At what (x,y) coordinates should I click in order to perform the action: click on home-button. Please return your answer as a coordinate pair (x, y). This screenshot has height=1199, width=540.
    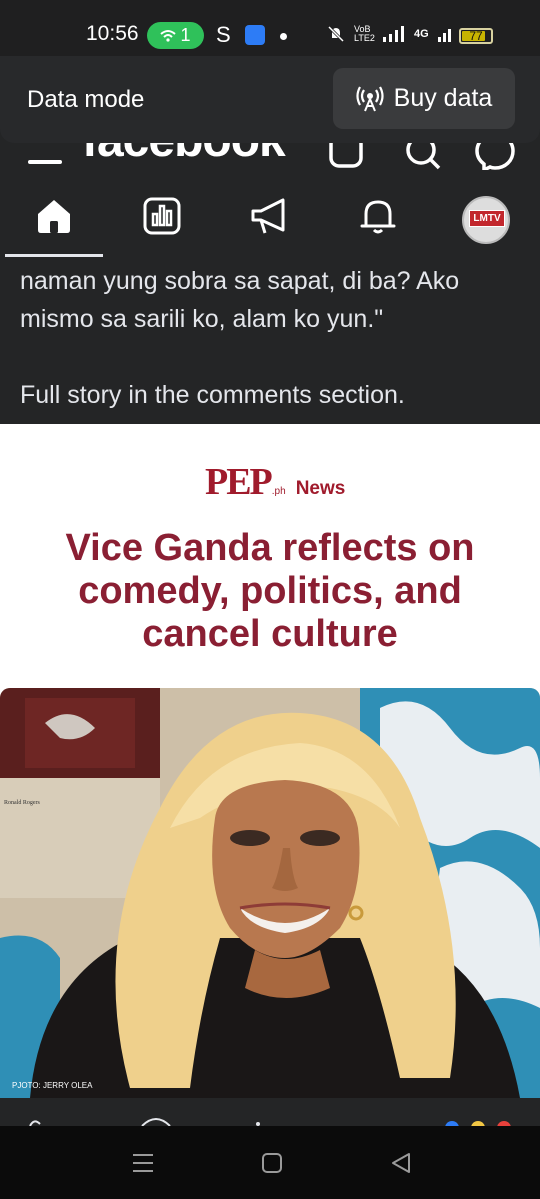
    Looking at the image, I should click on (272, 1163).